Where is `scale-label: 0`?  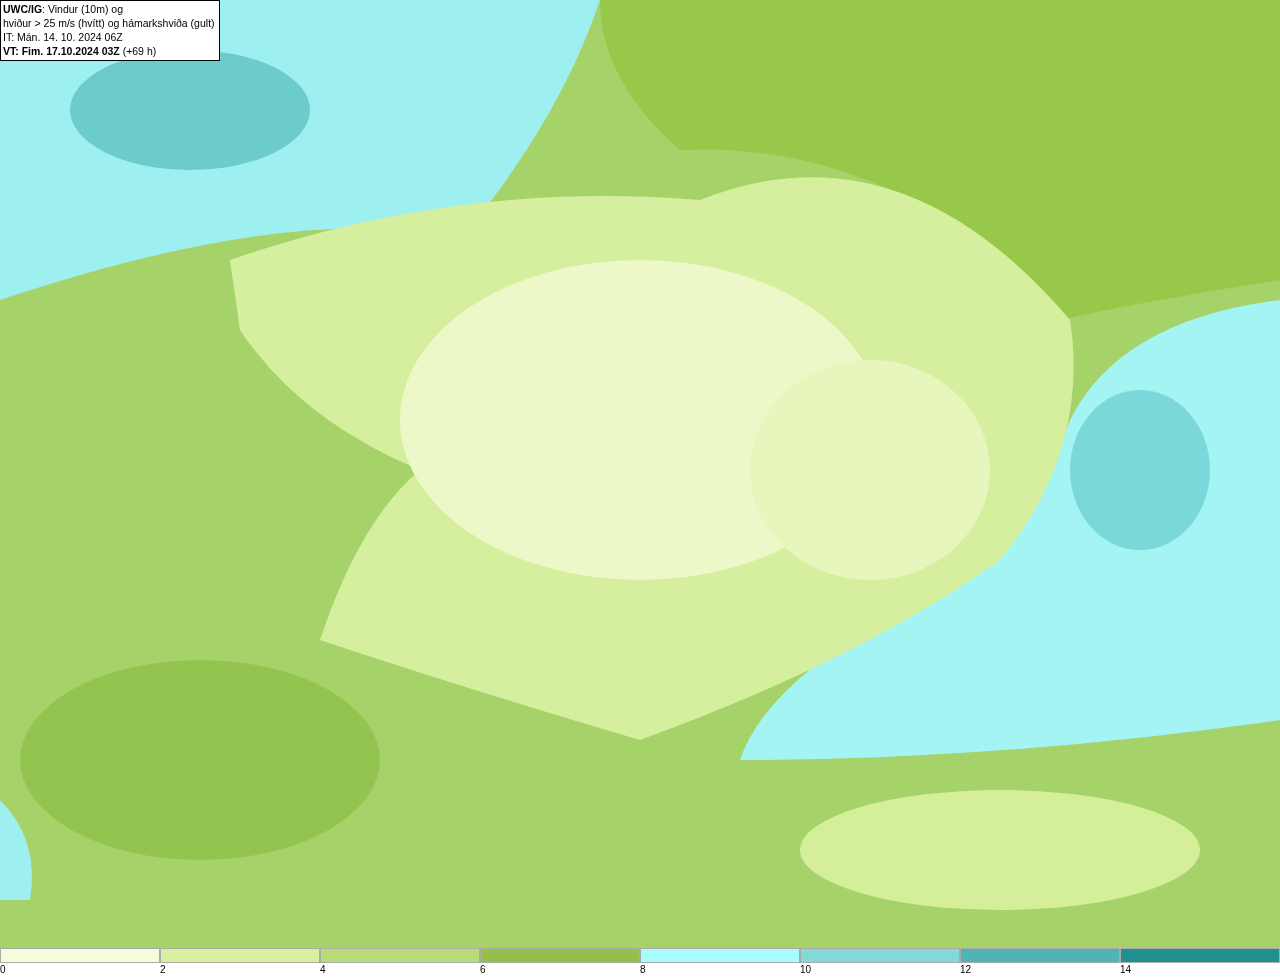
scale-label: 0 is located at coordinates (3, 970).